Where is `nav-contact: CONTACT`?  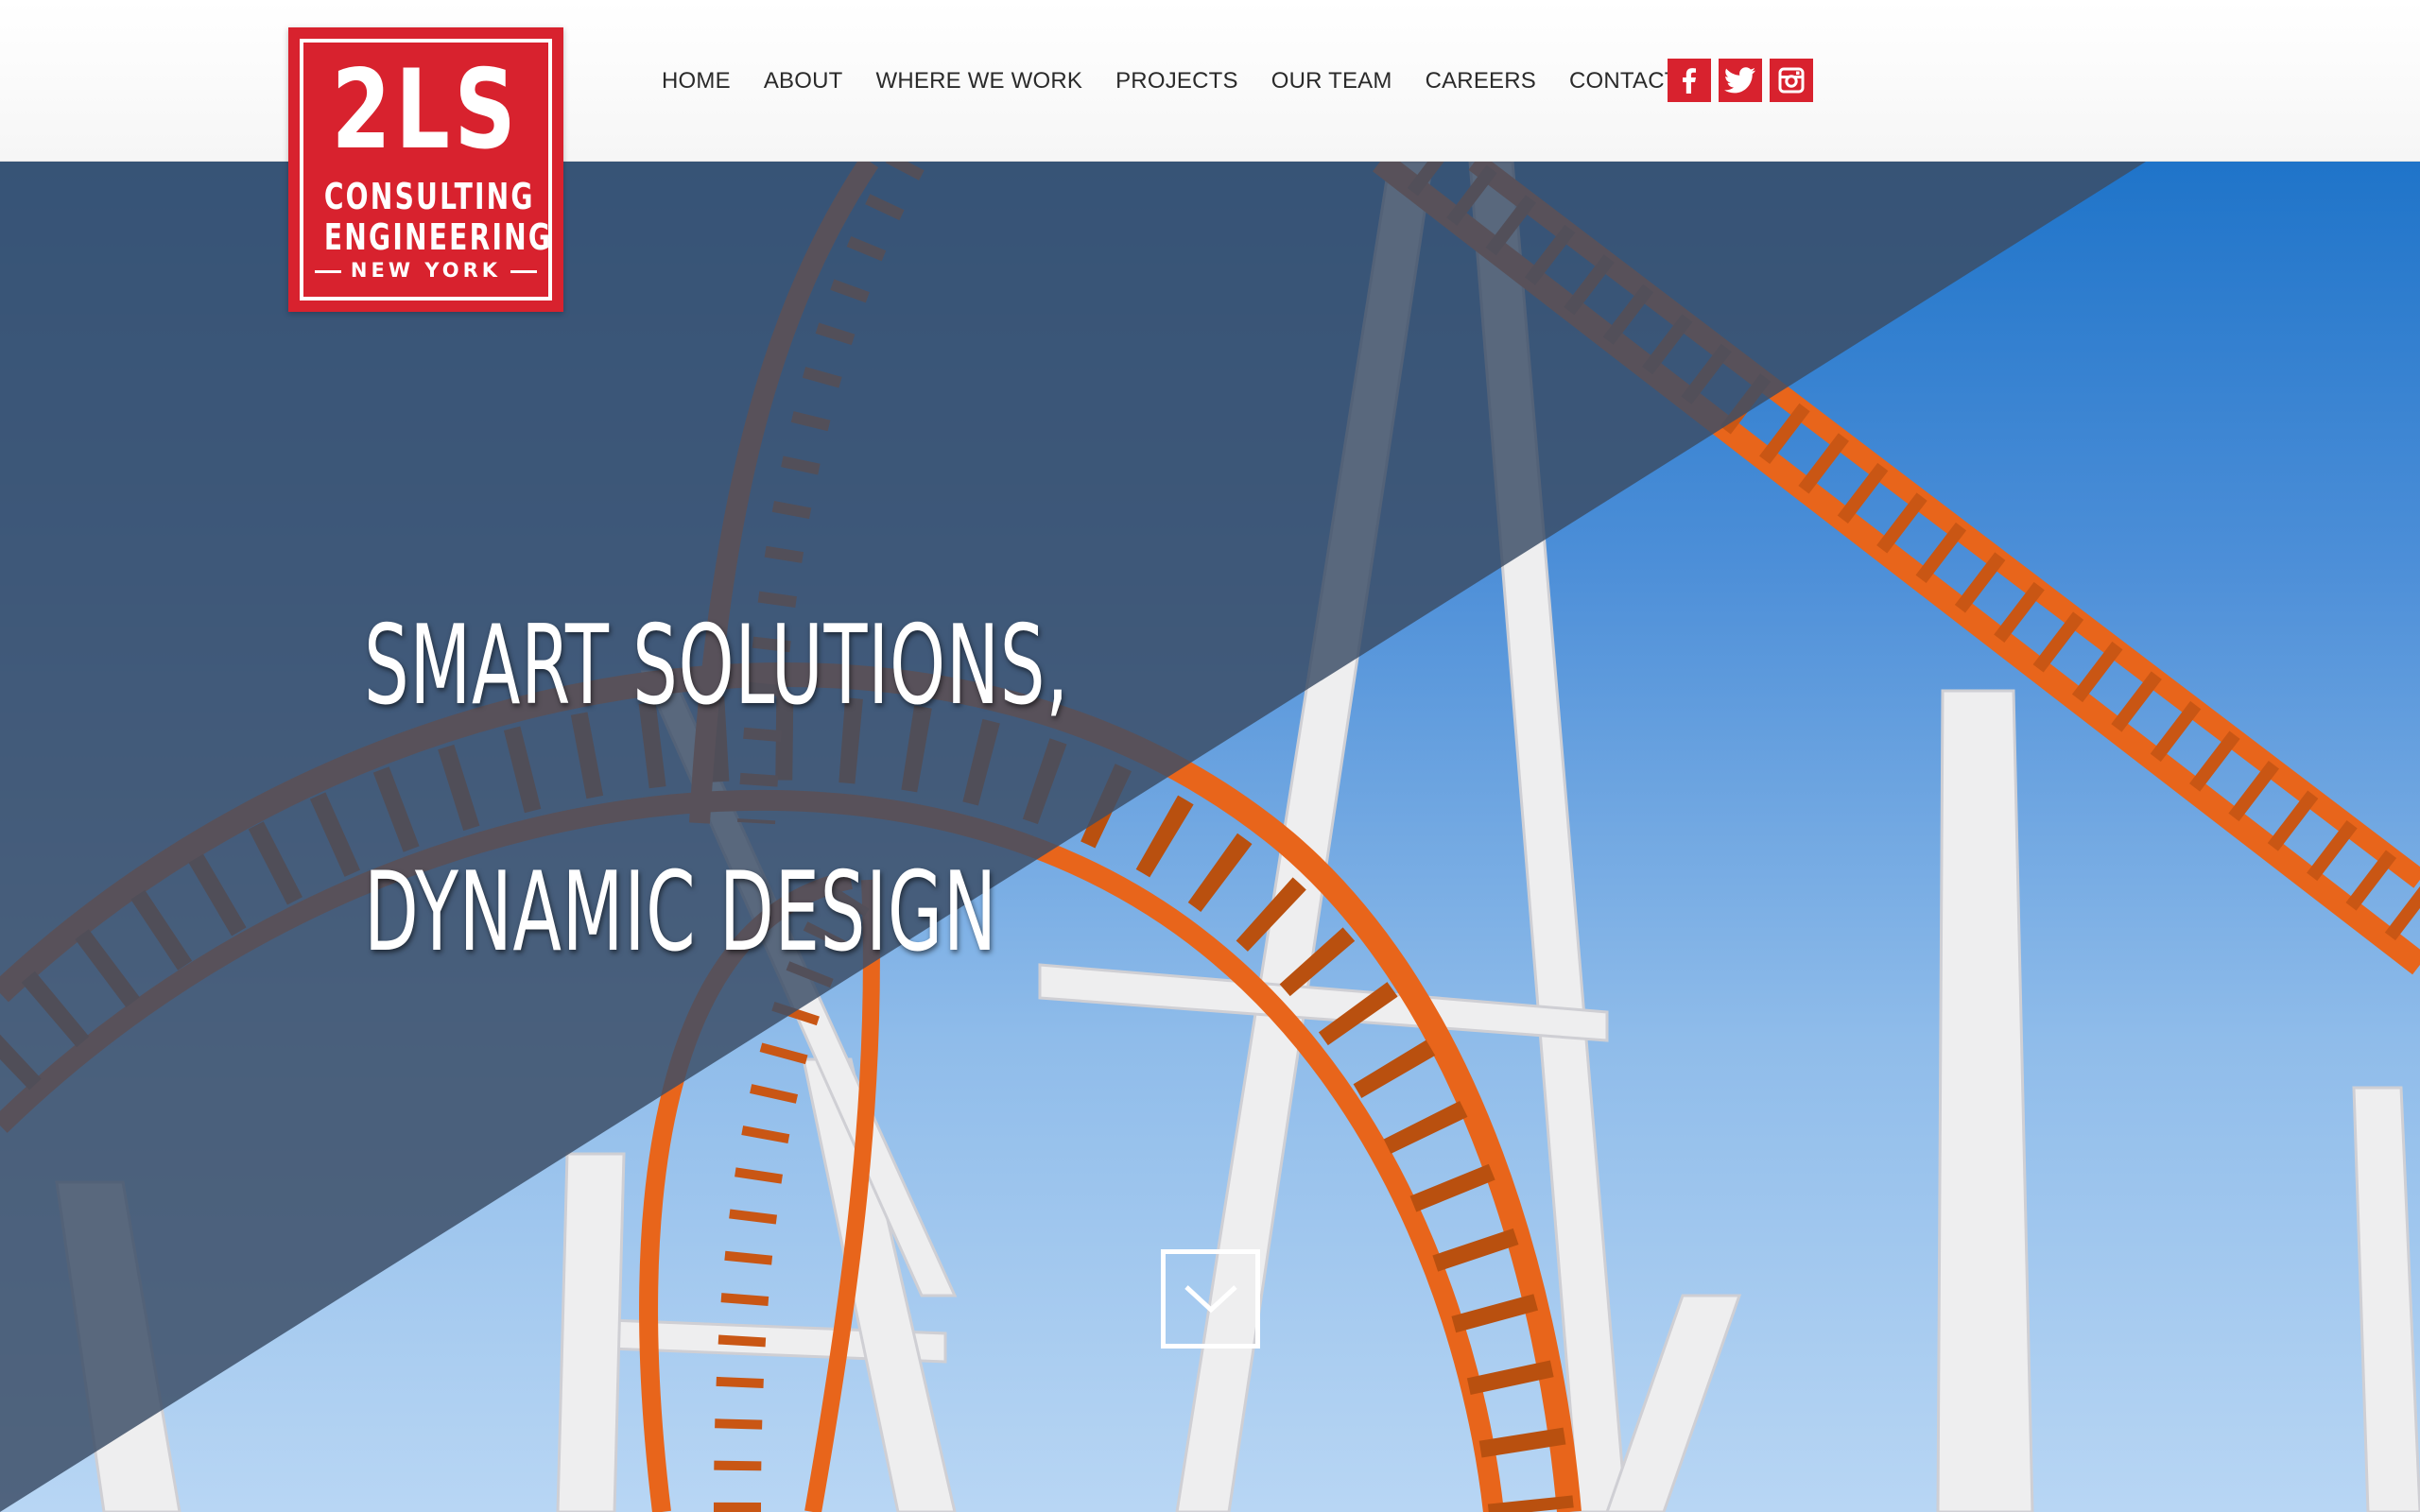 nav-contact: CONTACT is located at coordinates (1624, 81).